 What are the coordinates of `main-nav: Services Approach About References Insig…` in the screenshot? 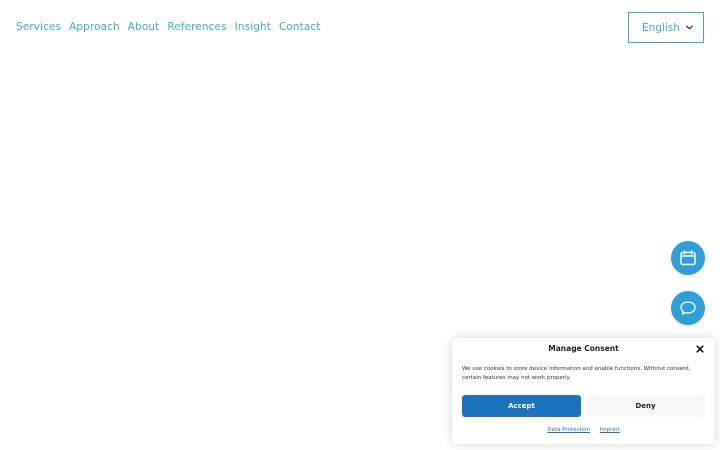 It's located at (172, 27).